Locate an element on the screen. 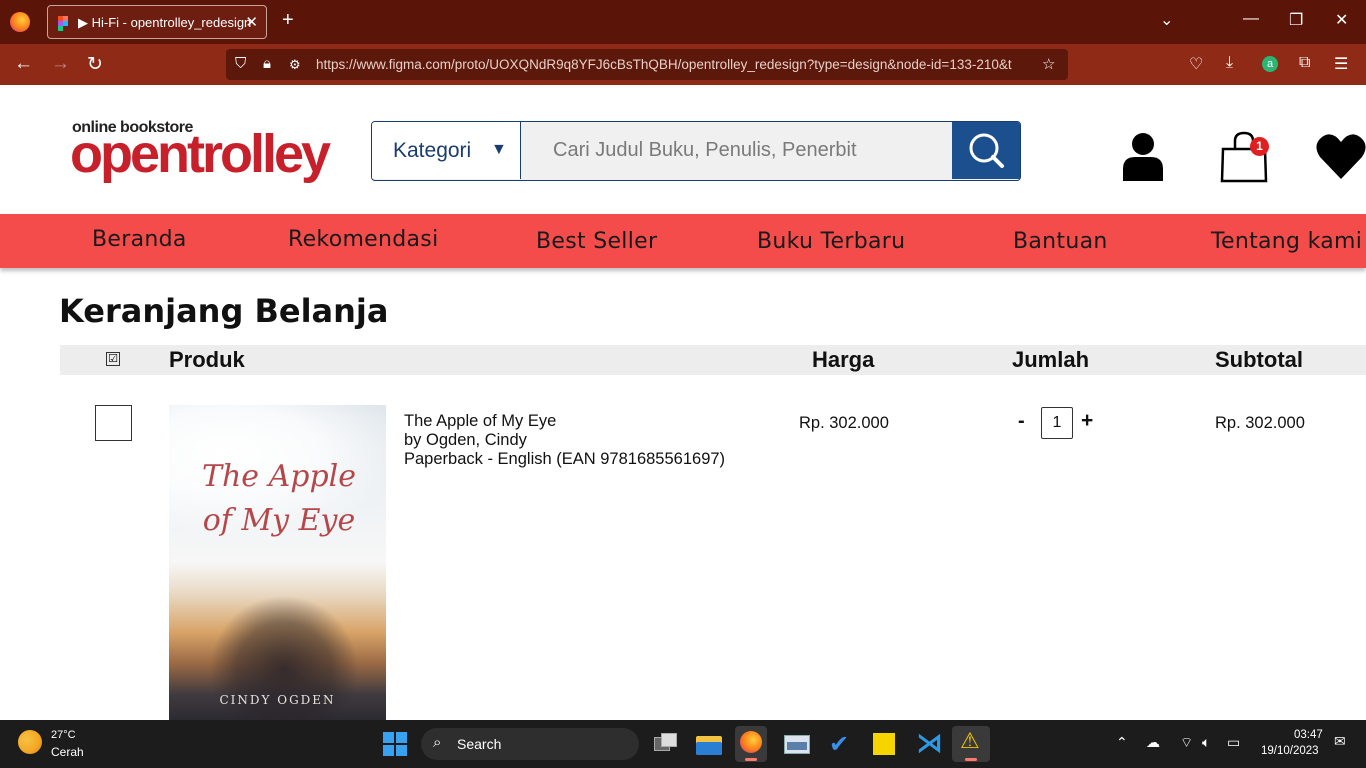  onedrive-icon: ☁ is located at coordinates (1153, 742).